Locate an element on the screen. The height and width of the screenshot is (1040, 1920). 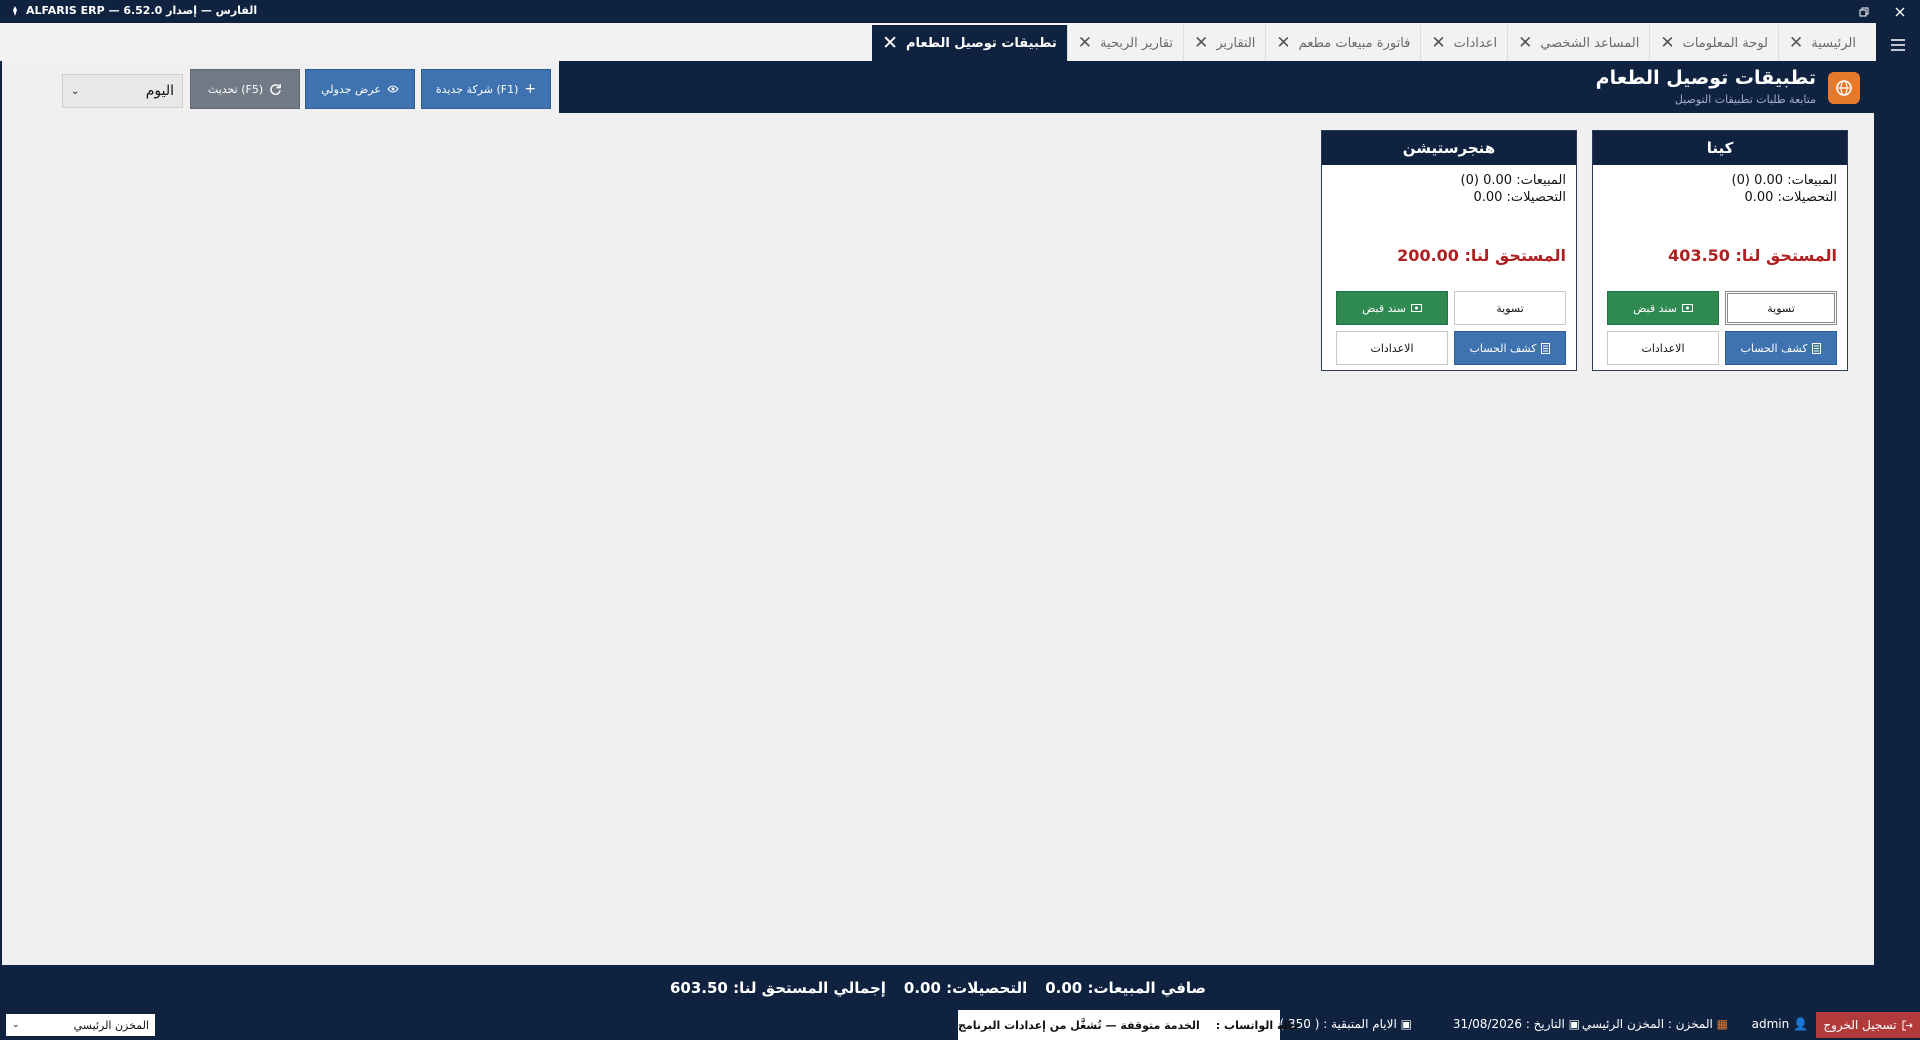
button-label: كشف الحساب is located at coordinates (1503, 348).